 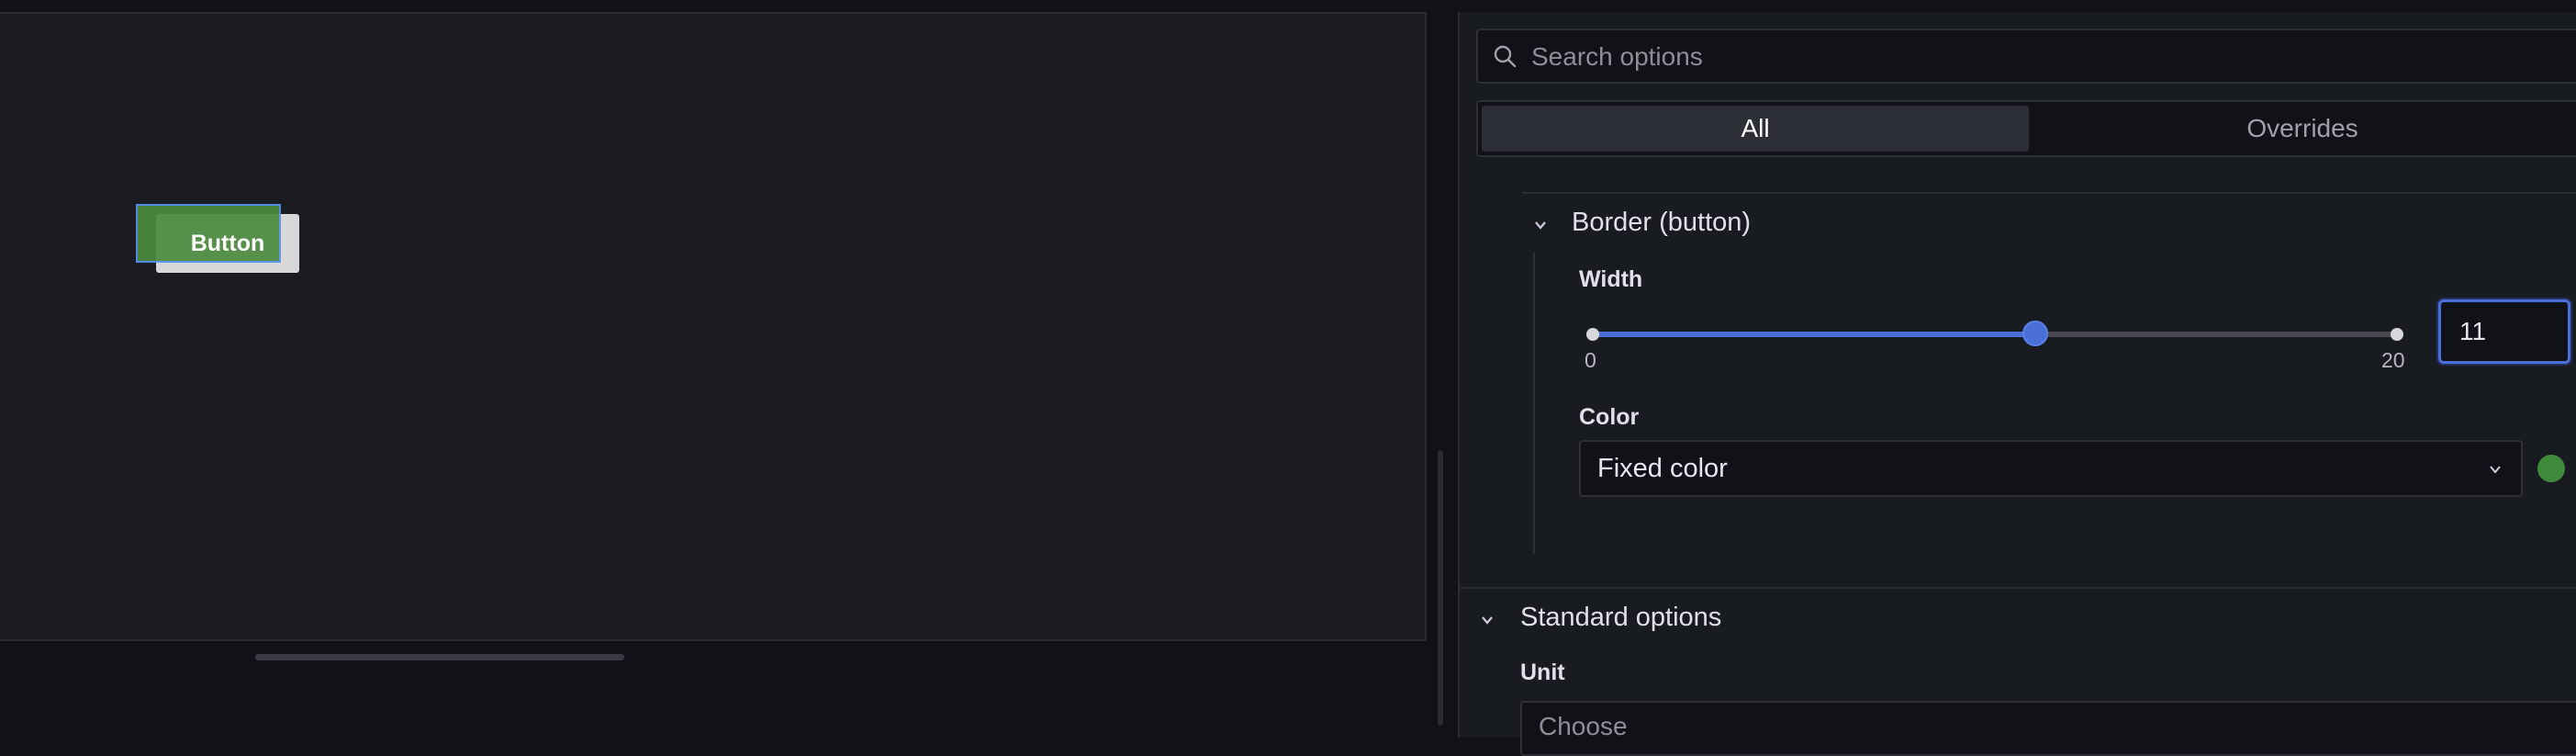 I want to click on slider-max-dot, so click(x=2397, y=334).